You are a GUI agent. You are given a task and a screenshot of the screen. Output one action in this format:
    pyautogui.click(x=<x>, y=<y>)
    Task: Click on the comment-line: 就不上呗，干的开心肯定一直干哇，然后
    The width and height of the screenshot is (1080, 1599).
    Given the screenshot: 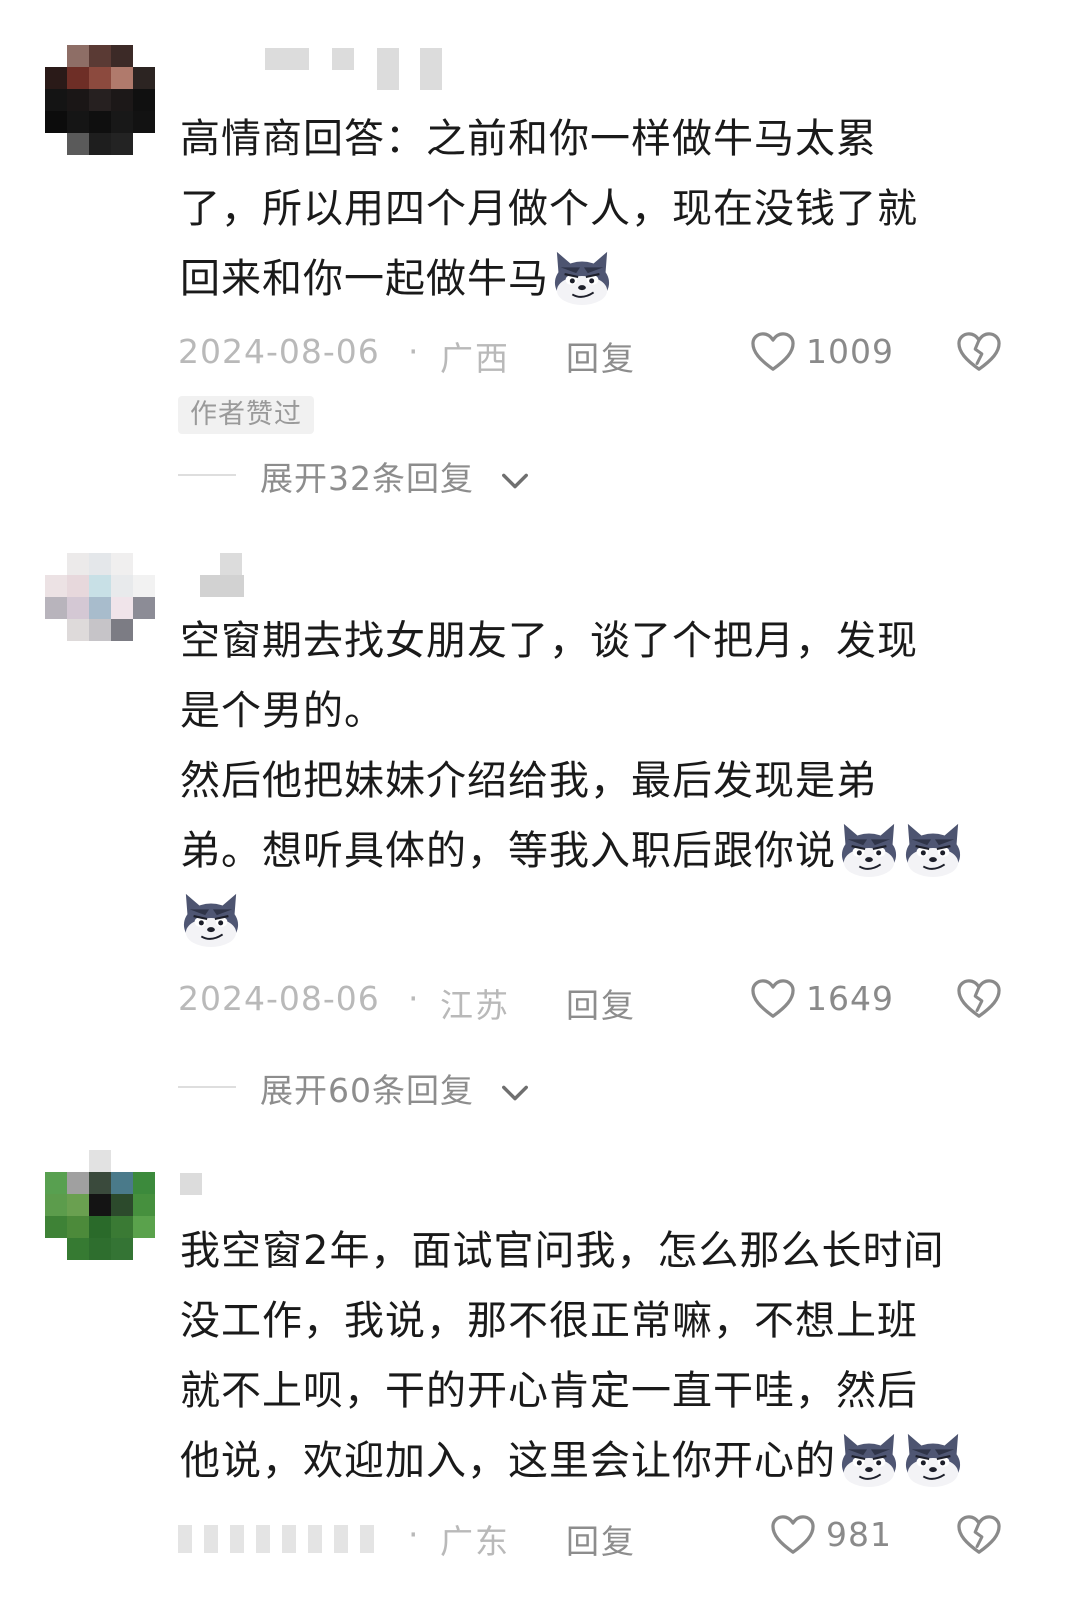 What is the action you would take?
    pyautogui.click(x=549, y=1391)
    